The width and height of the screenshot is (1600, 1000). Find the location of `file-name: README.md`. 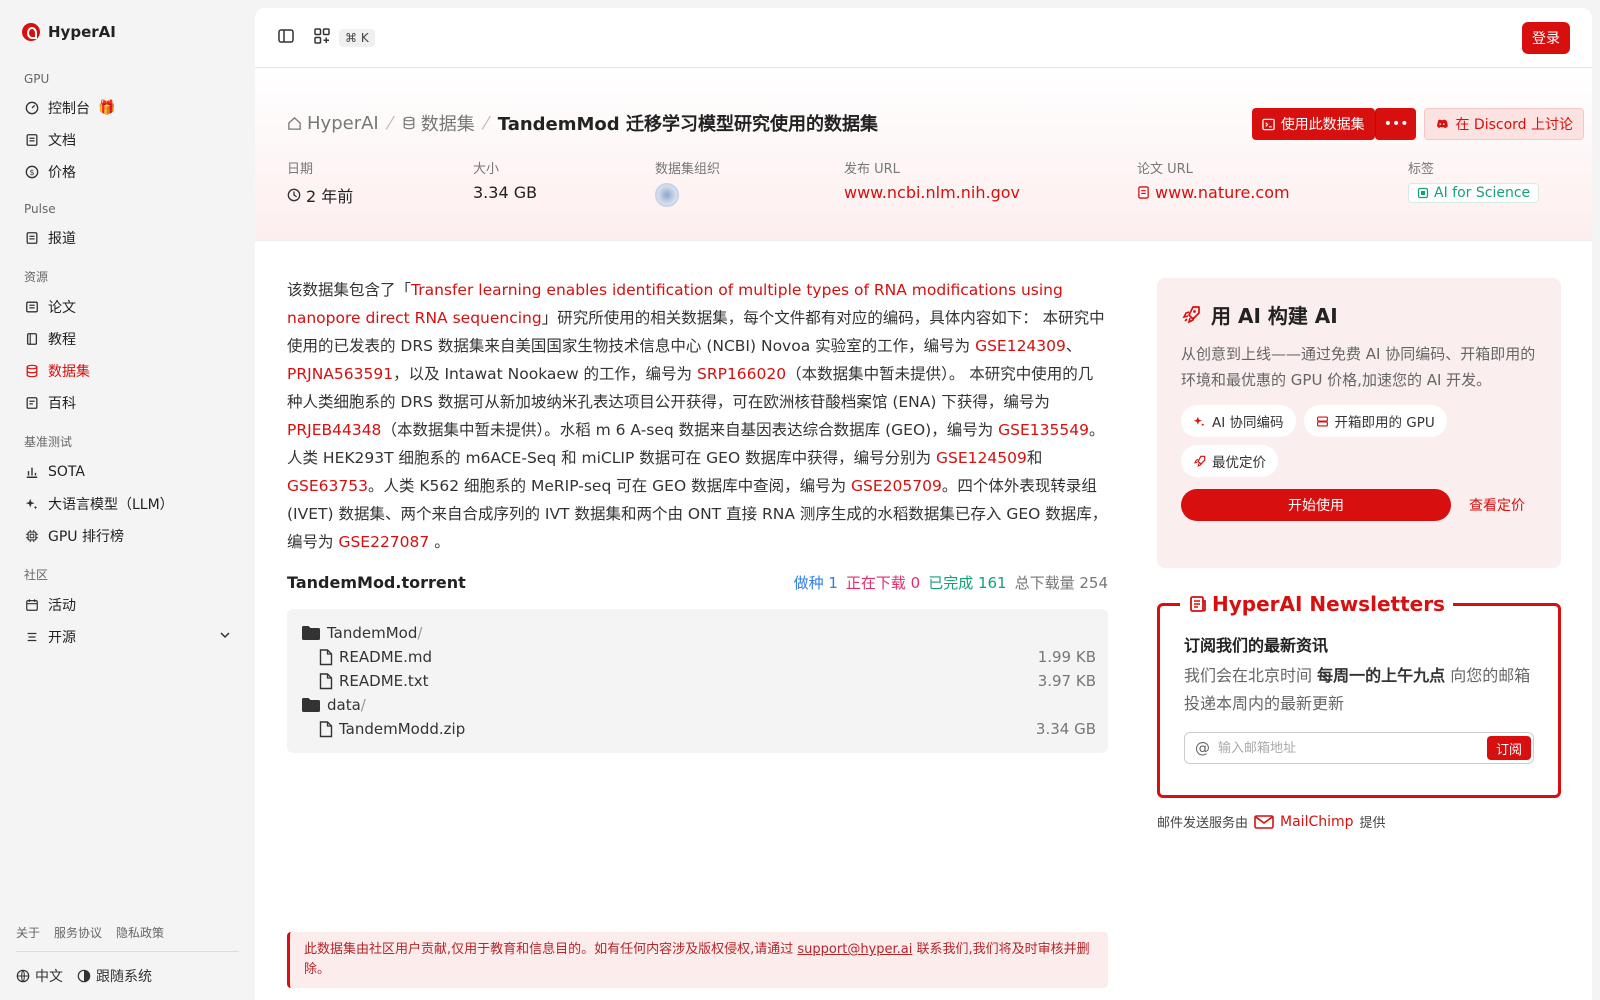

file-name: README.md is located at coordinates (386, 657).